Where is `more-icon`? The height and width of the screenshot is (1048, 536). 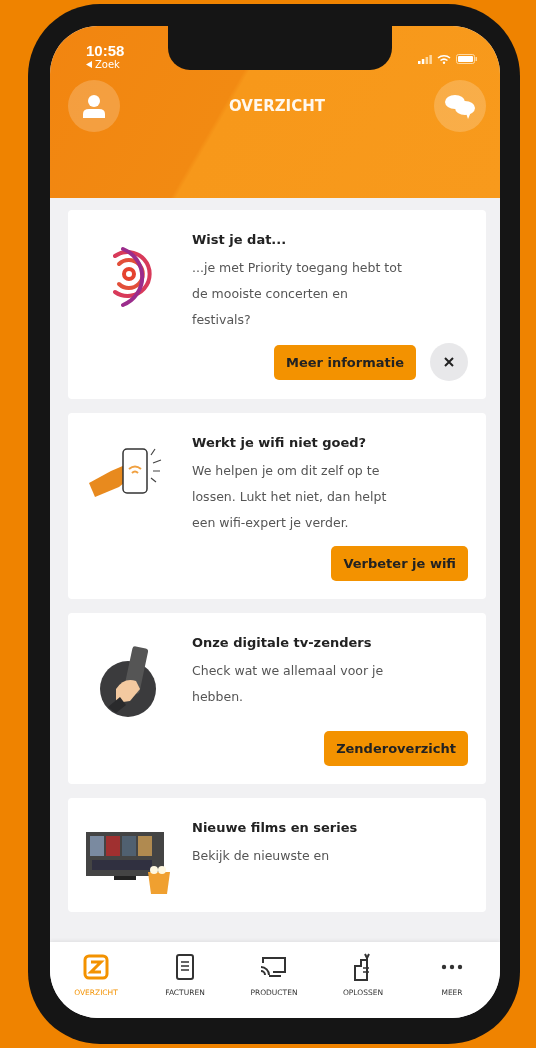 more-icon is located at coordinates (452, 967).